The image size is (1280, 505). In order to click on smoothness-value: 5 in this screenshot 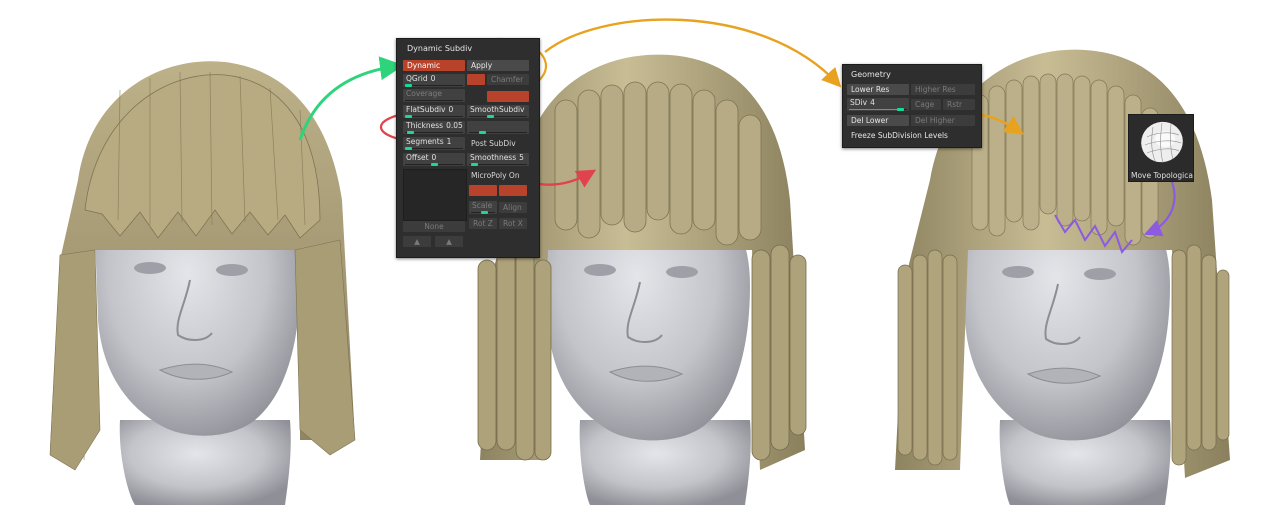, I will do `click(521, 157)`.